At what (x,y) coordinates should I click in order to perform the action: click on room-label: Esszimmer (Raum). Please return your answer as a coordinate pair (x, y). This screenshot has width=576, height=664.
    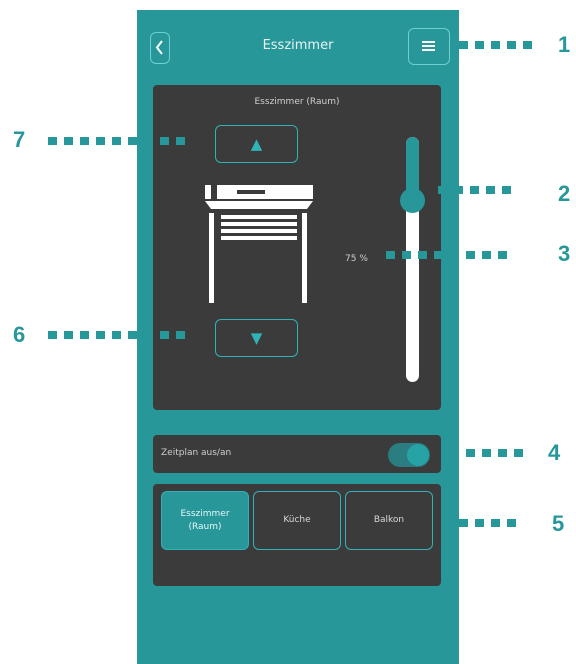
    Looking at the image, I should click on (297, 102).